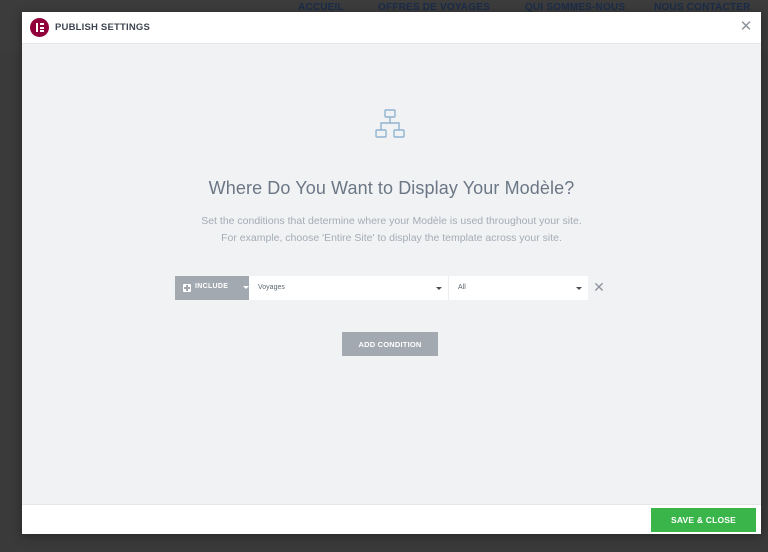 The image size is (768, 552). I want to click on elementor-logo-icon, so click(39, 27).